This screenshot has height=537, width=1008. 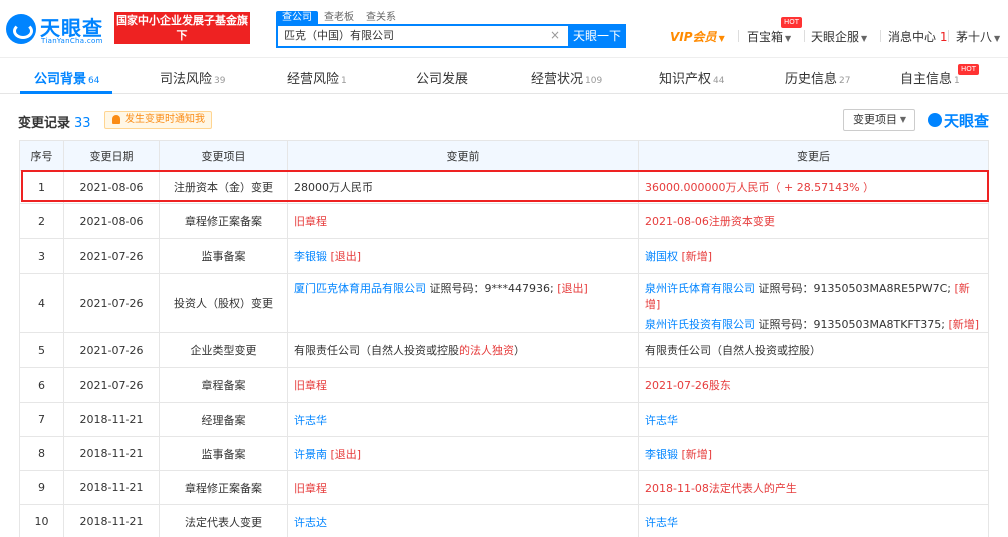 What do you see at coordinates (594, 81) in the screenshot?
I see `tab-count: 109` at bounding box center [594, 81].